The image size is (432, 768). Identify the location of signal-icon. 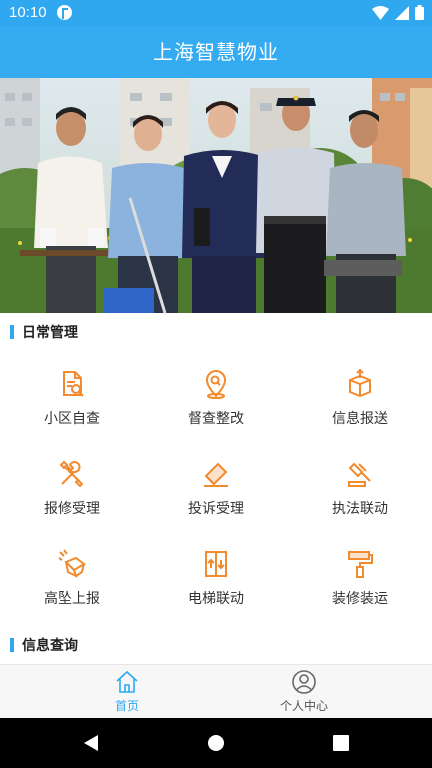
(402, 12).